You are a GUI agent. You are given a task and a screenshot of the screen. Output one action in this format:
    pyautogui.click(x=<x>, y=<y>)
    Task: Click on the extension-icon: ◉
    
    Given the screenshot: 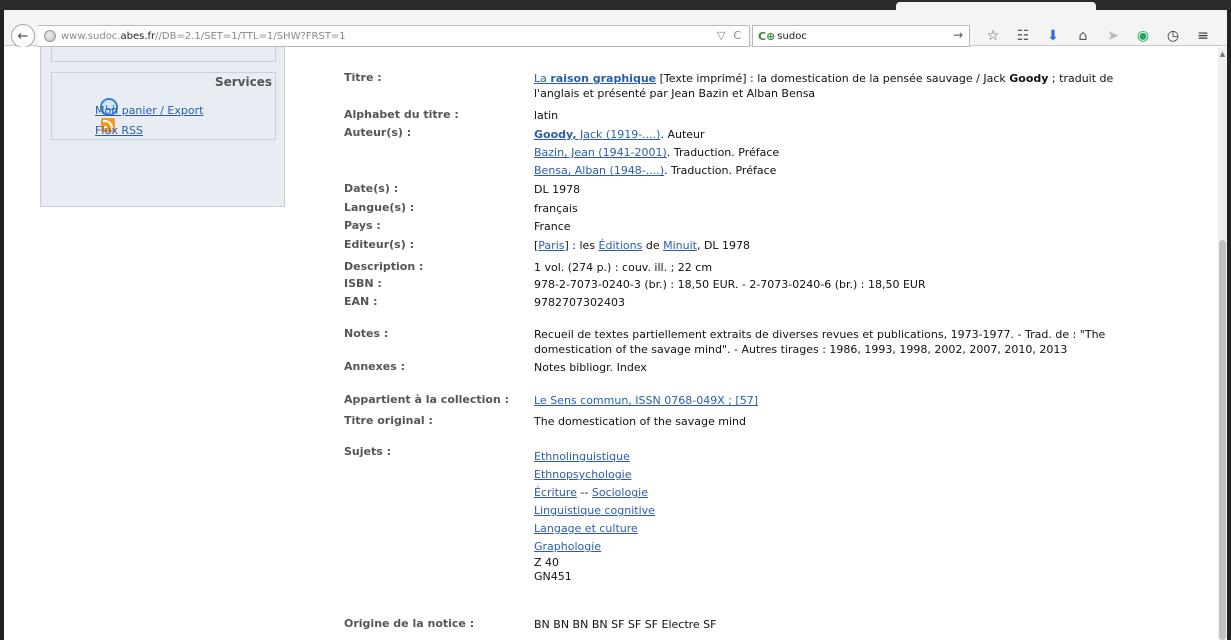 What is the action you would take?
    pyautogui.click(x=1143, y=36)
    